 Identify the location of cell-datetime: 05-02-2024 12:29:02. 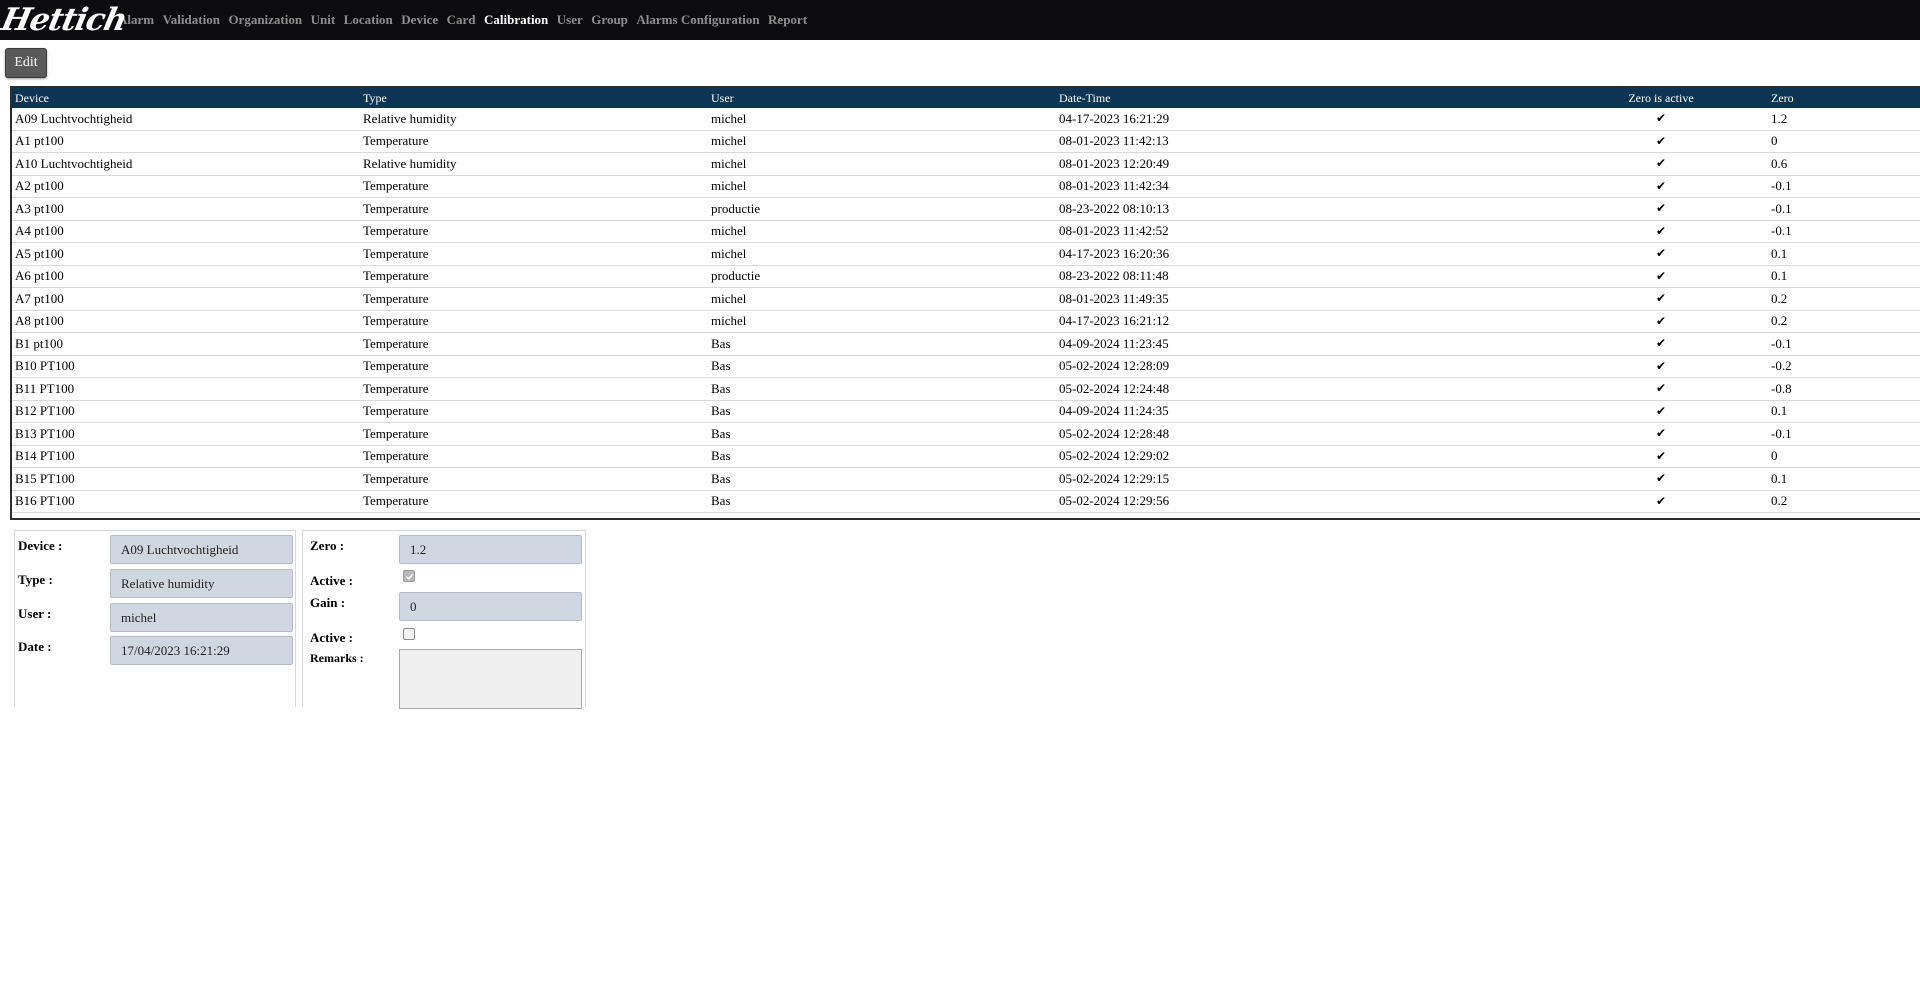
(1305, 456).